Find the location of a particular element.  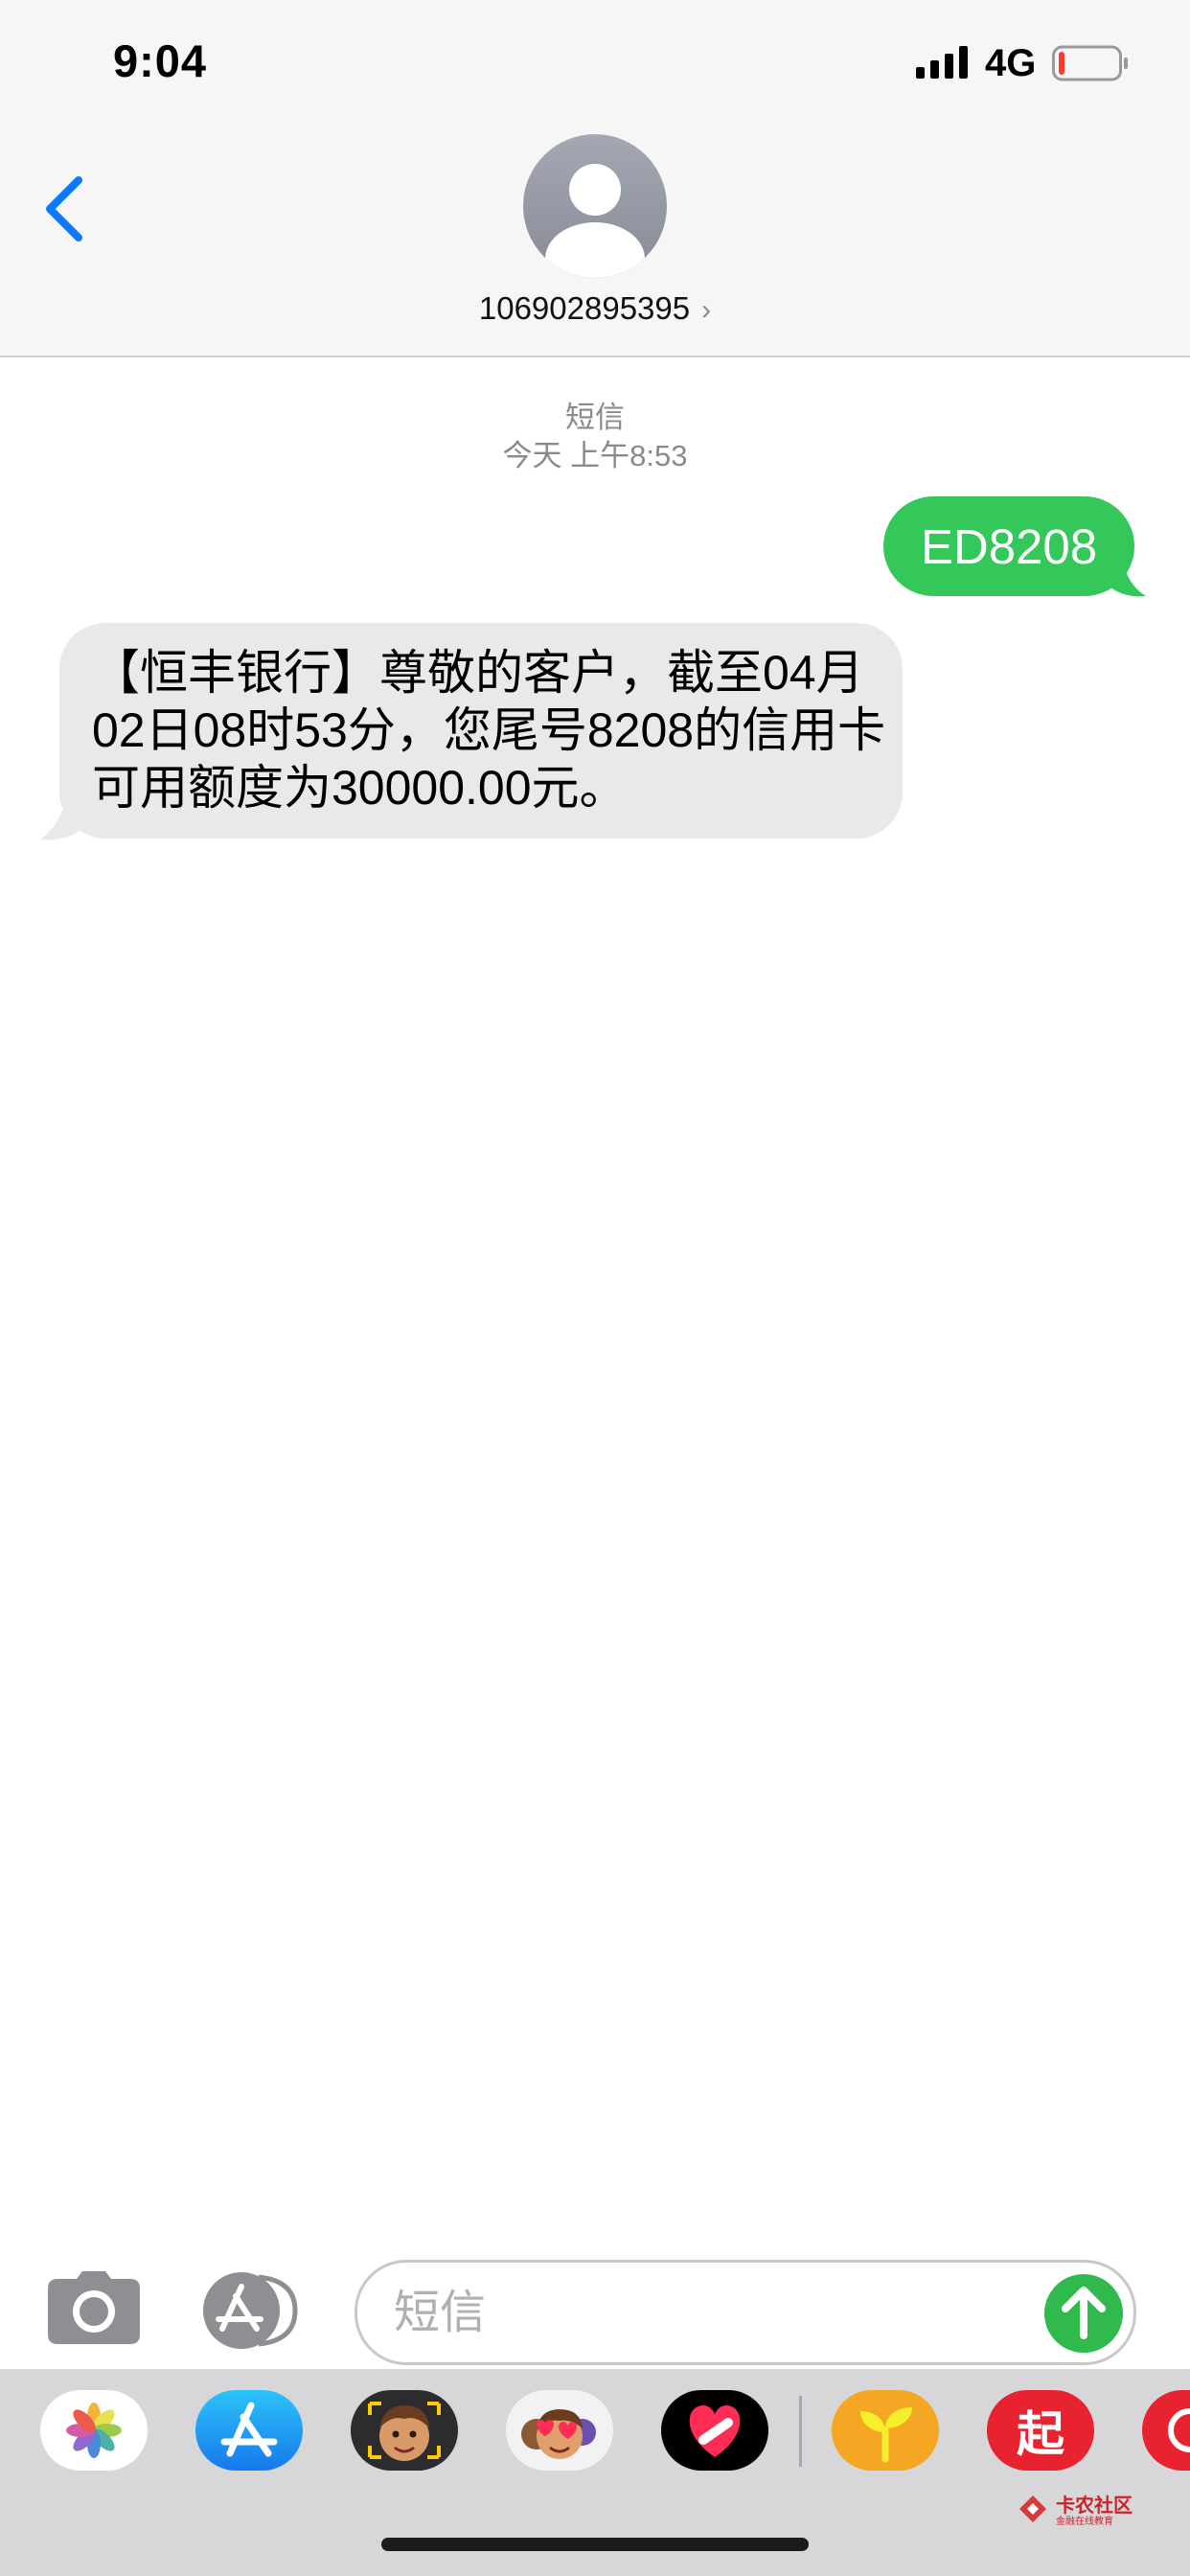

service-label: 短信 is located at coordinates (595, 417).